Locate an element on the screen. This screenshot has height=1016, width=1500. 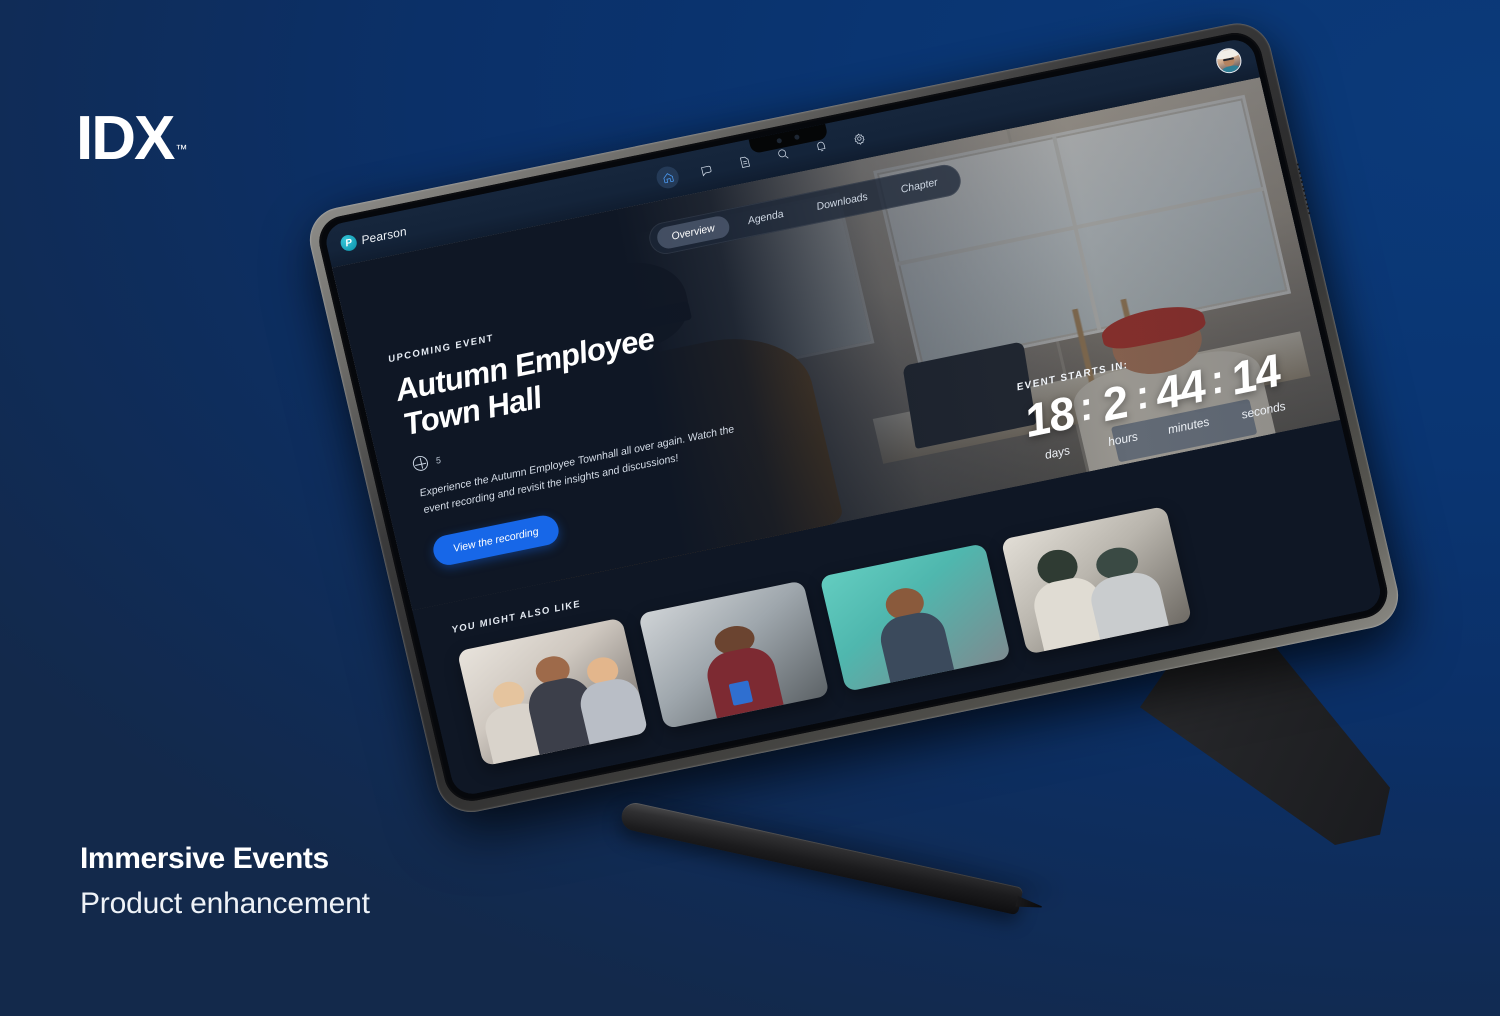
countdown-minutes: 44 minutes is located at coordinates (1182, 398).